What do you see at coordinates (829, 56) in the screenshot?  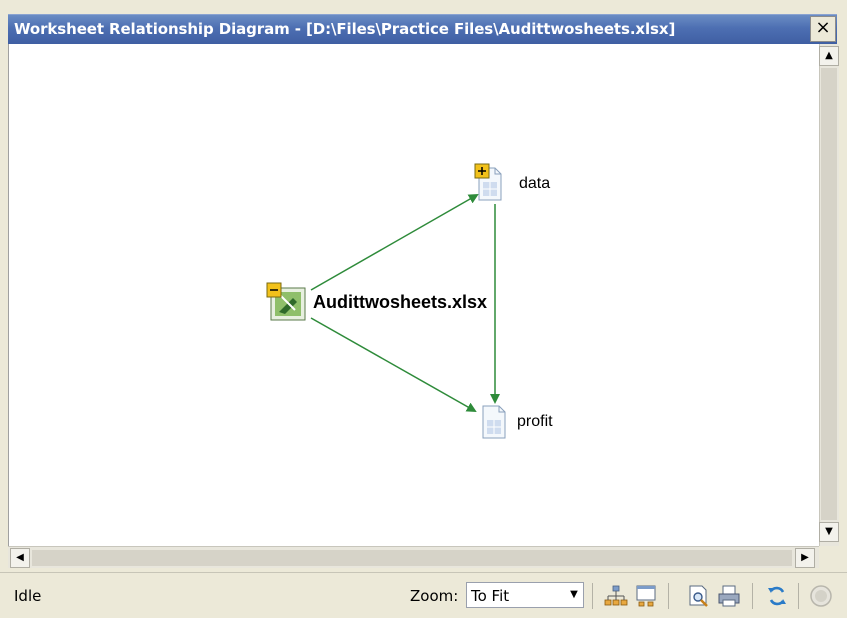 I see `scroll-up-button: ▲` at bounding box center [829, 56].